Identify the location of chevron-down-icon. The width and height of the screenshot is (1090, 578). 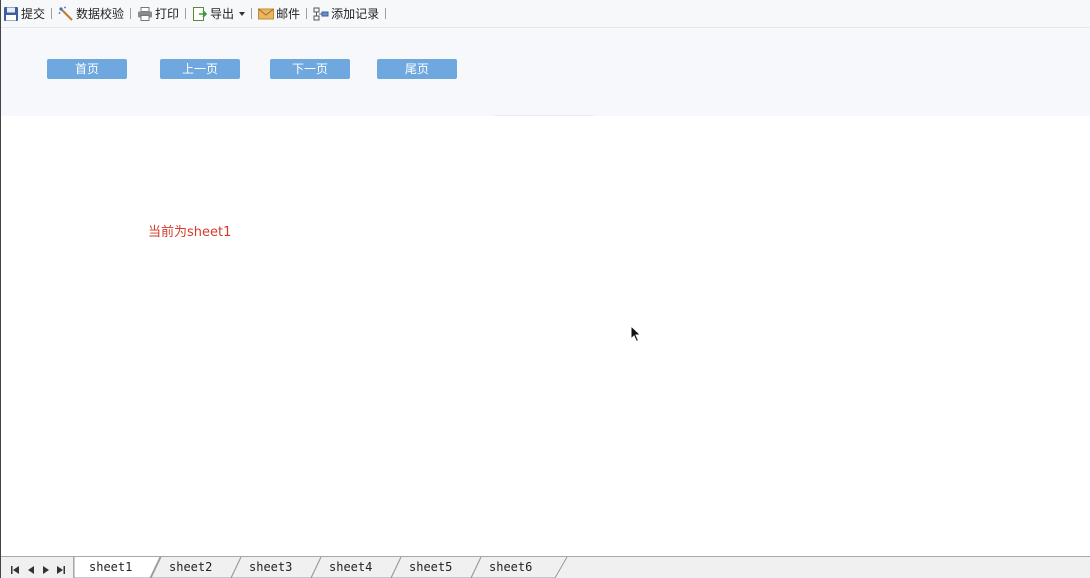
(242, 13).